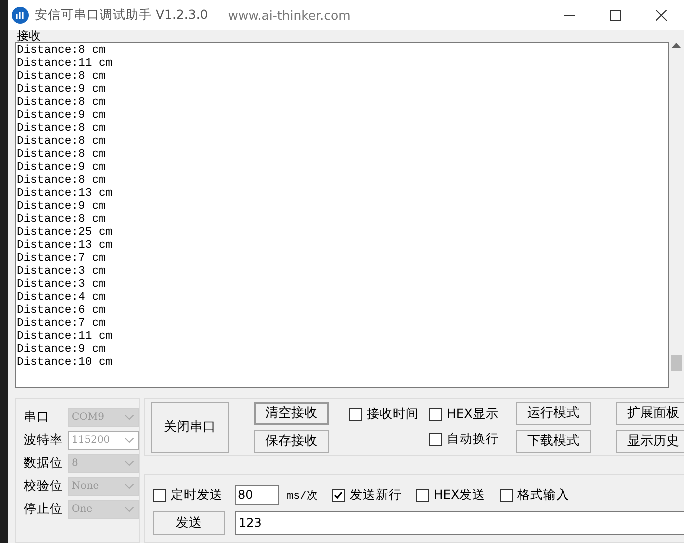 This screenshot has height=543, width=684. What do you see at coordinates (661, 15) in the screenshot?
I see `close-icon` at bounding box center [661, 15].